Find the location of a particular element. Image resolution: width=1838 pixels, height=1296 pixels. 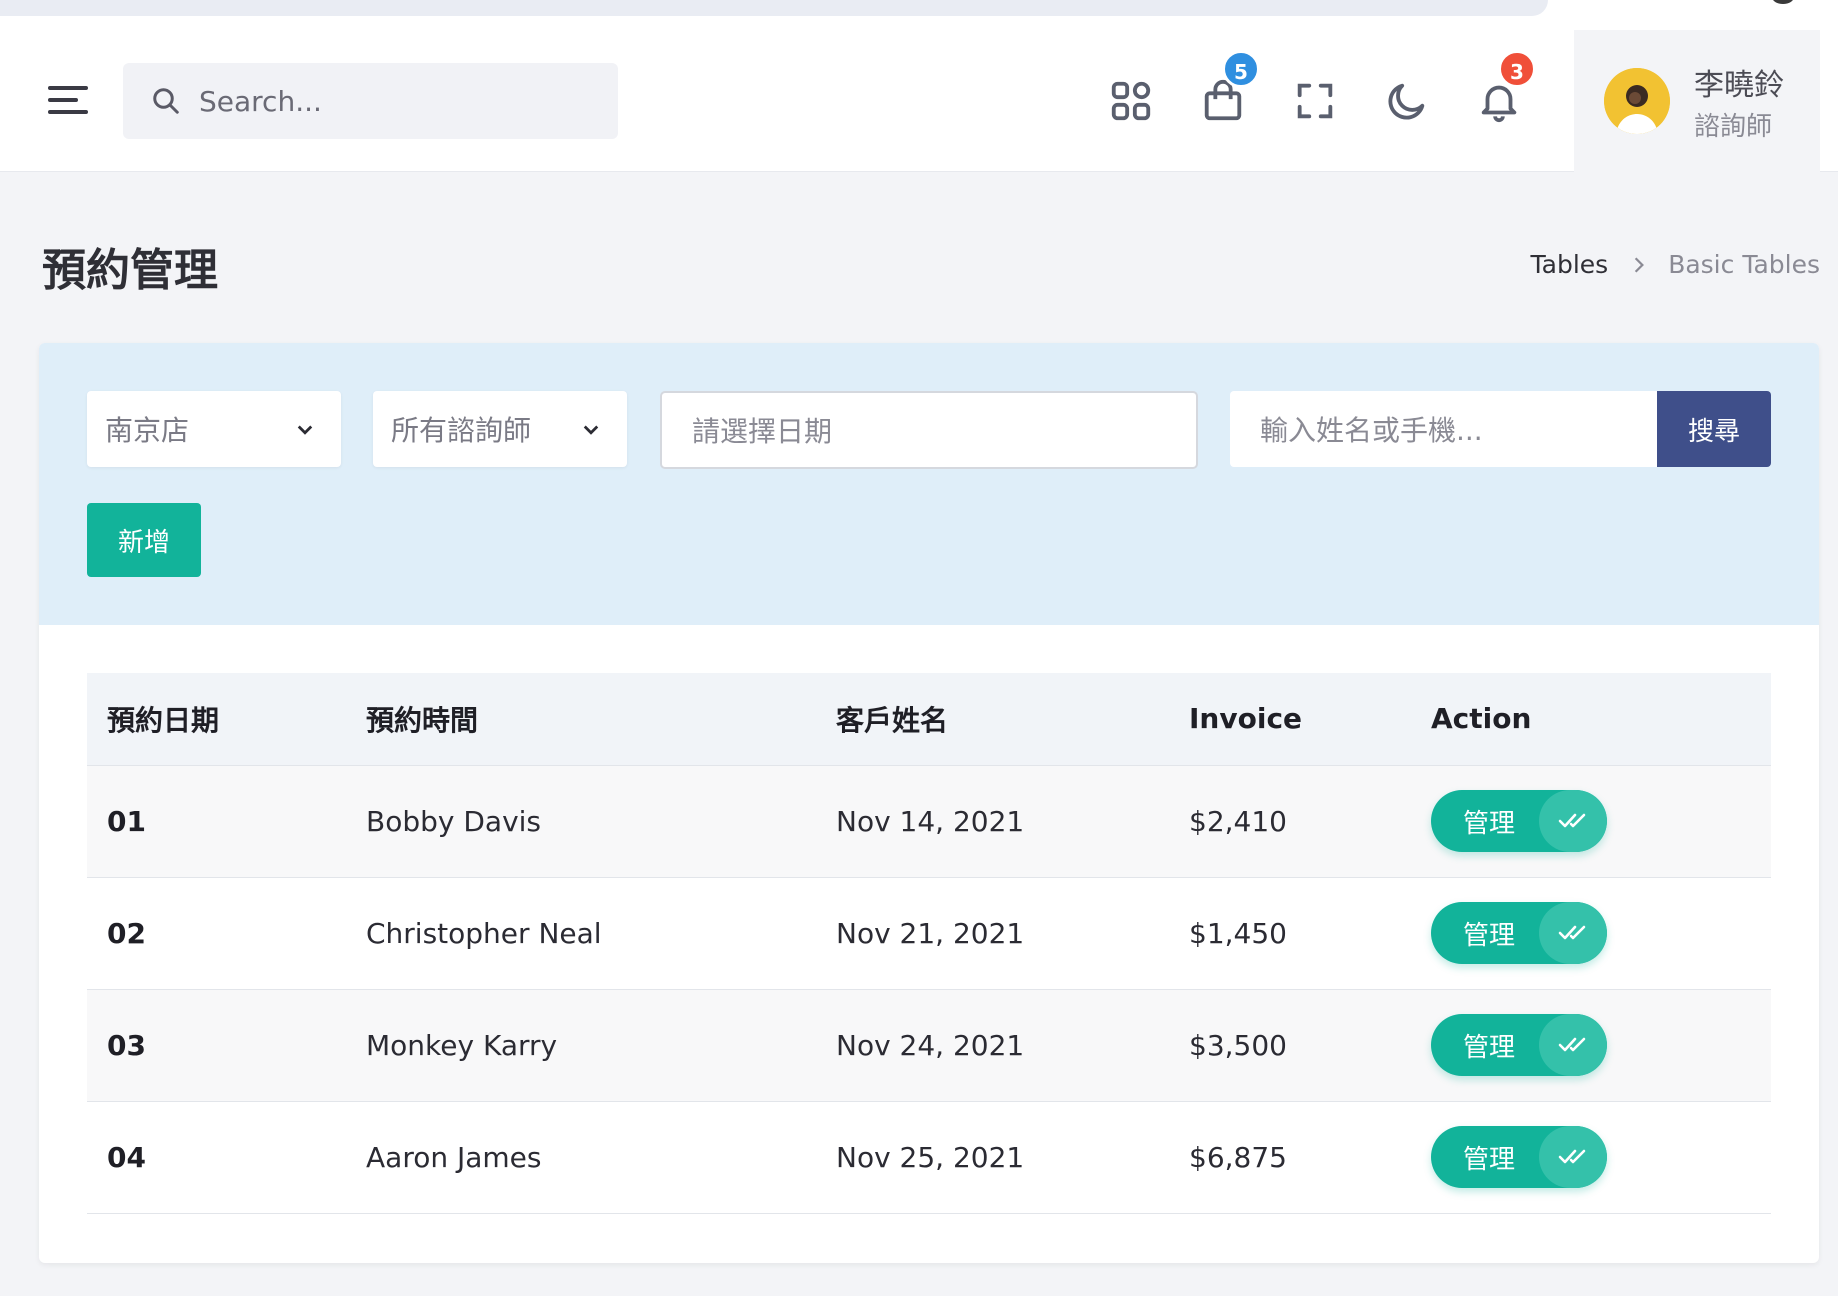

consultant-select-value: 所有諮詢師 is located at coordinates (461, 430).